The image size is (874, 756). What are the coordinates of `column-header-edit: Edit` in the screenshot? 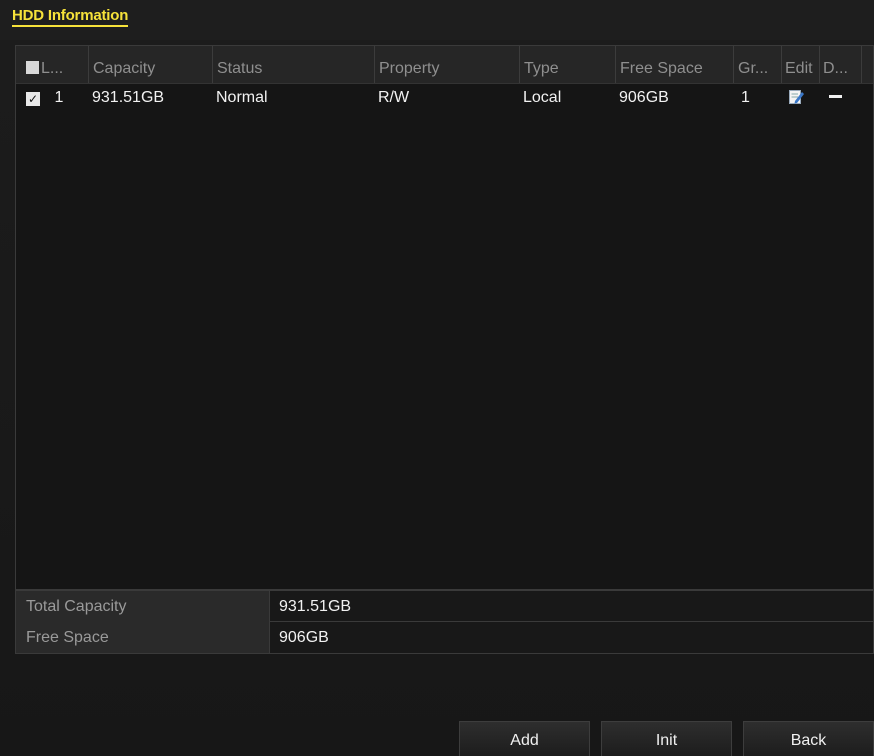 It's located at (800, 64).